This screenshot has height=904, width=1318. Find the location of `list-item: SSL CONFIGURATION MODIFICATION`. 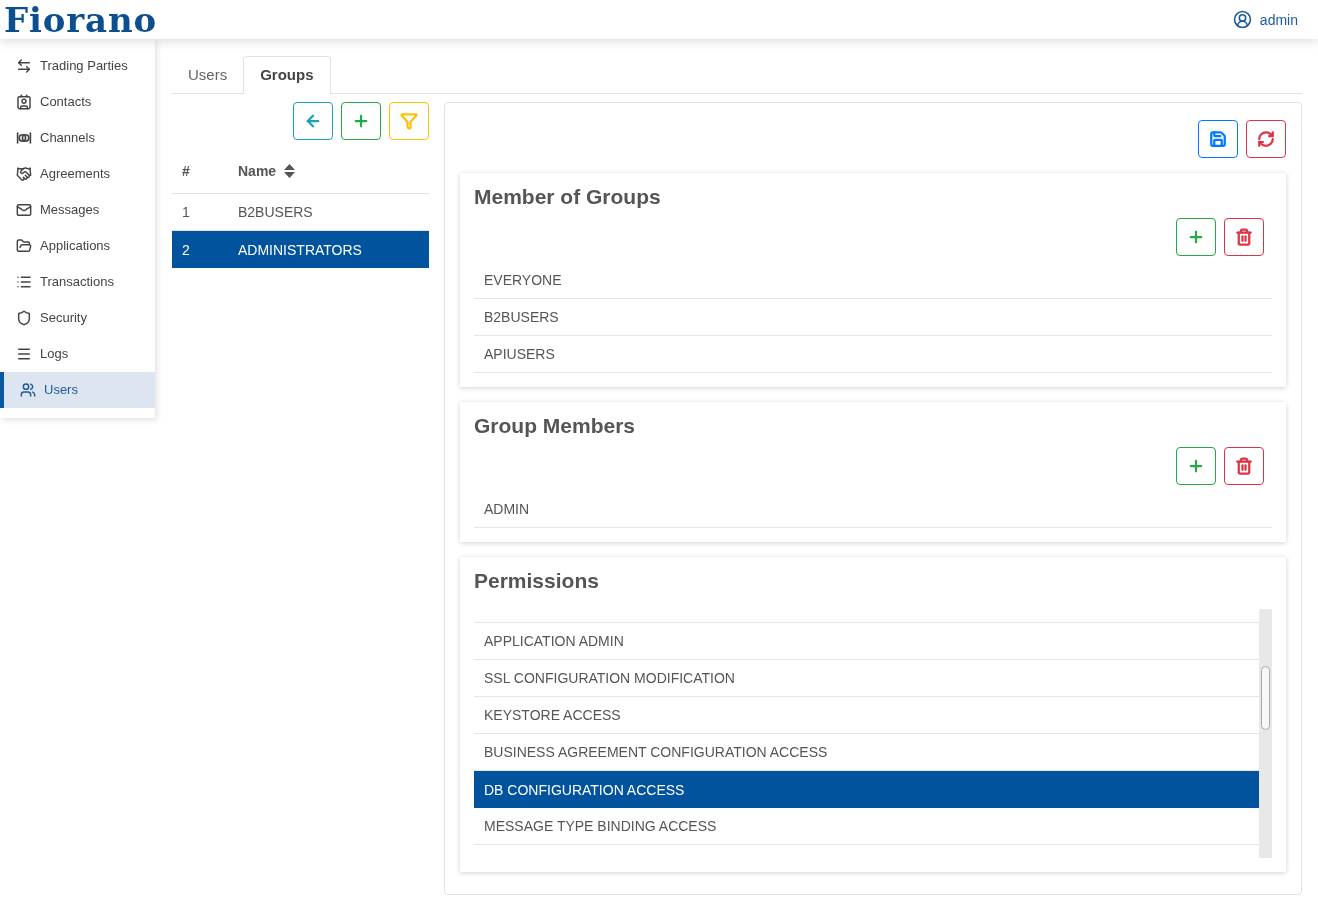

list-item: SSL CONFIGURATION MODIFICATION is located at coordinates (866, 678).